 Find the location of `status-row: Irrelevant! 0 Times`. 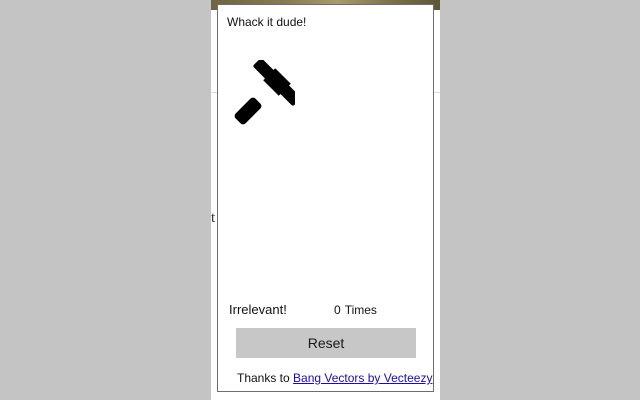

status-row: Irrelevant! 0 Times is located at coordinates (324, 311).